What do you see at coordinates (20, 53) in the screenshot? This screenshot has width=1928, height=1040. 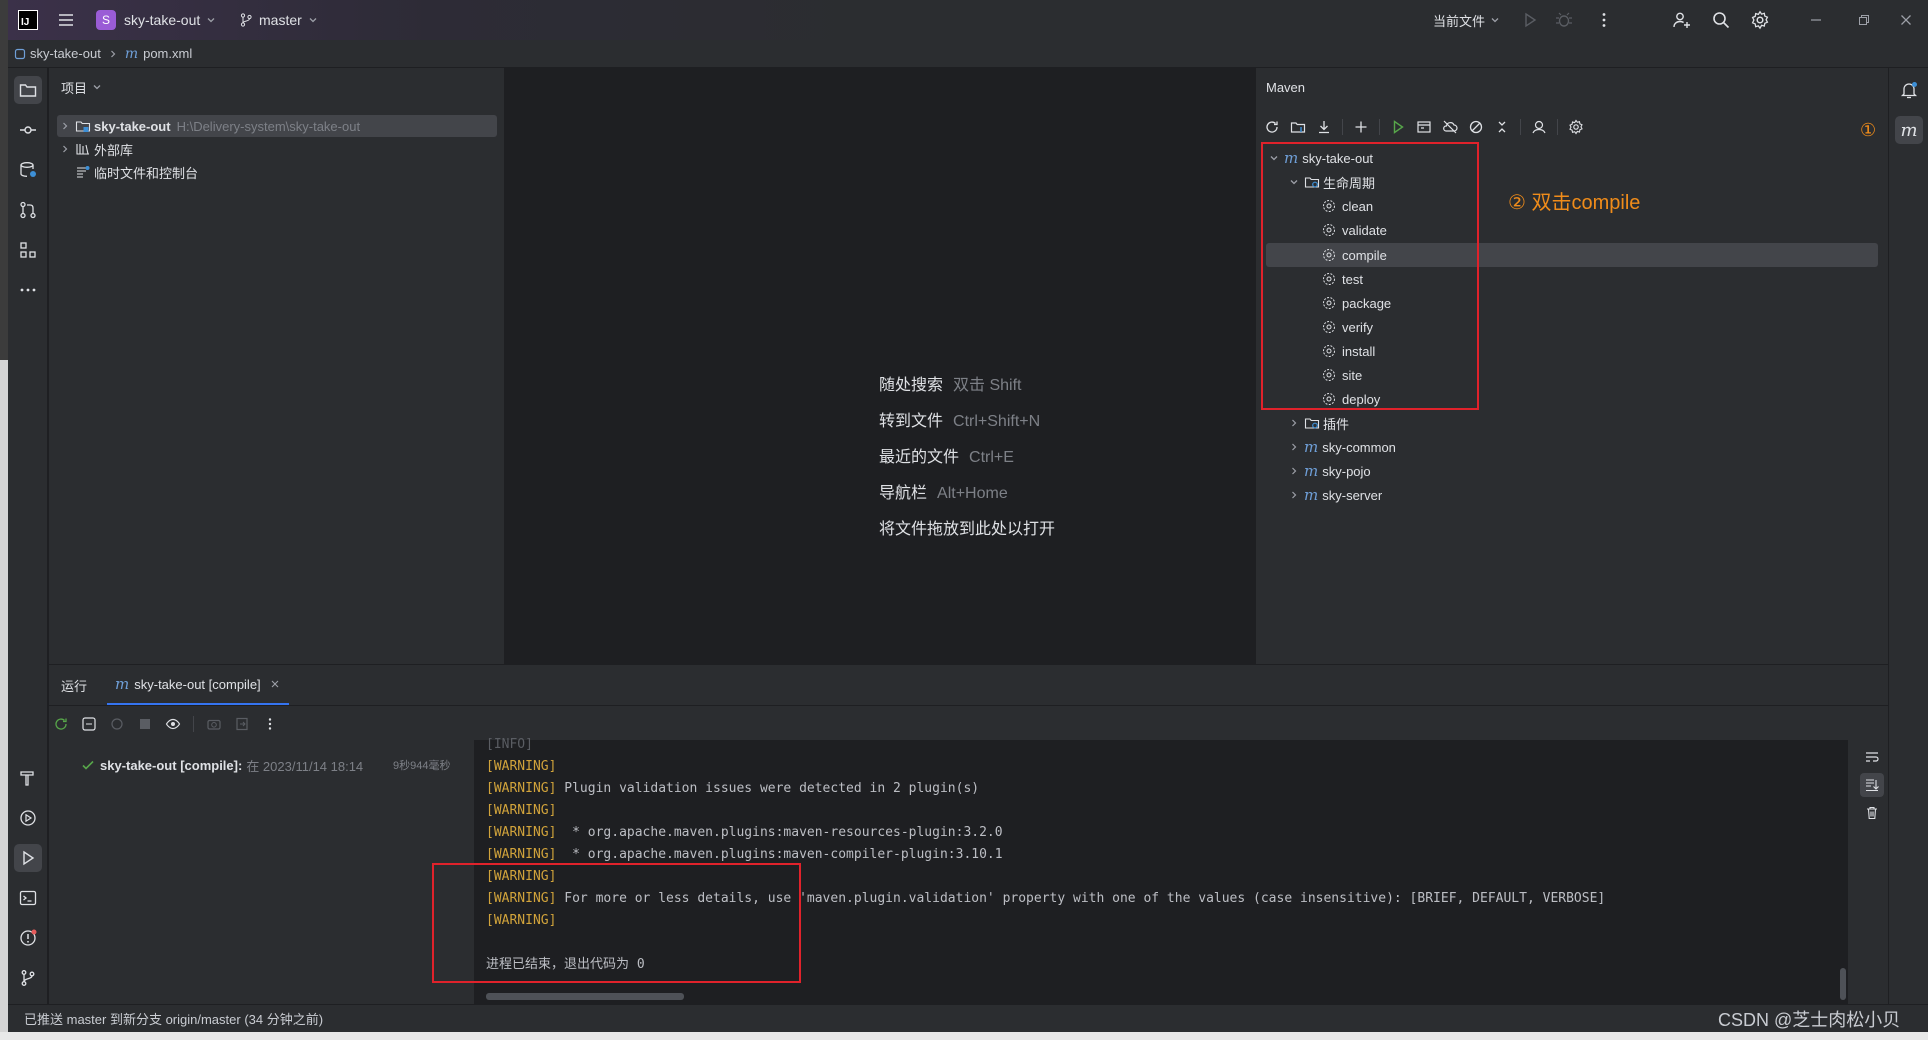 I see `module-icon` at bounding box center [20, 53].